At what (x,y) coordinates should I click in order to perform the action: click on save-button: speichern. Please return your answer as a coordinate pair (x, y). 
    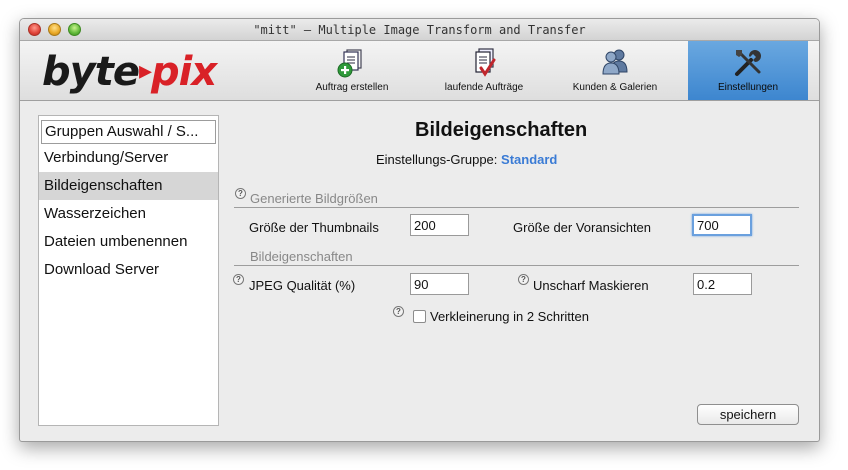
    Looking at the image, I should click on (748, 414).